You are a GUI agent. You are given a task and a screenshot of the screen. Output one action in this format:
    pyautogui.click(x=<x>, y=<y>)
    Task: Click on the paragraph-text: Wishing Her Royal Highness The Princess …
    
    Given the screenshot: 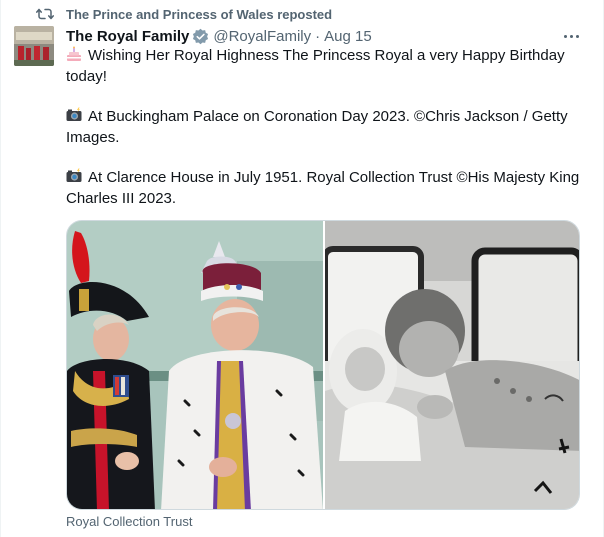 What is the action you would take?
    pyautogui.click(x=315, y=66)
    